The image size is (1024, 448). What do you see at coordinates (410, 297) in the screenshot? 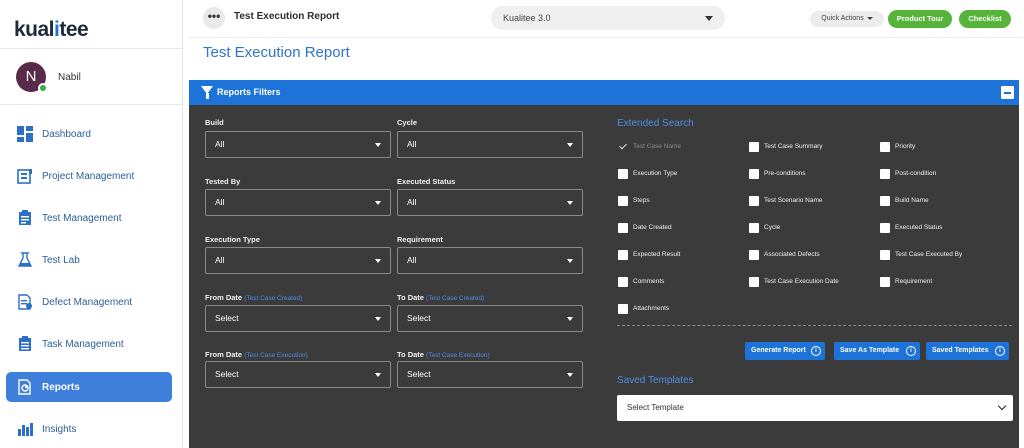
I see `to-date-label-text: To Date` at bounding box center [410, 297].